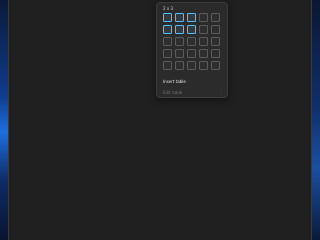 The image size is (320, 240). I want to click on window-right-border, so click(311, 120).